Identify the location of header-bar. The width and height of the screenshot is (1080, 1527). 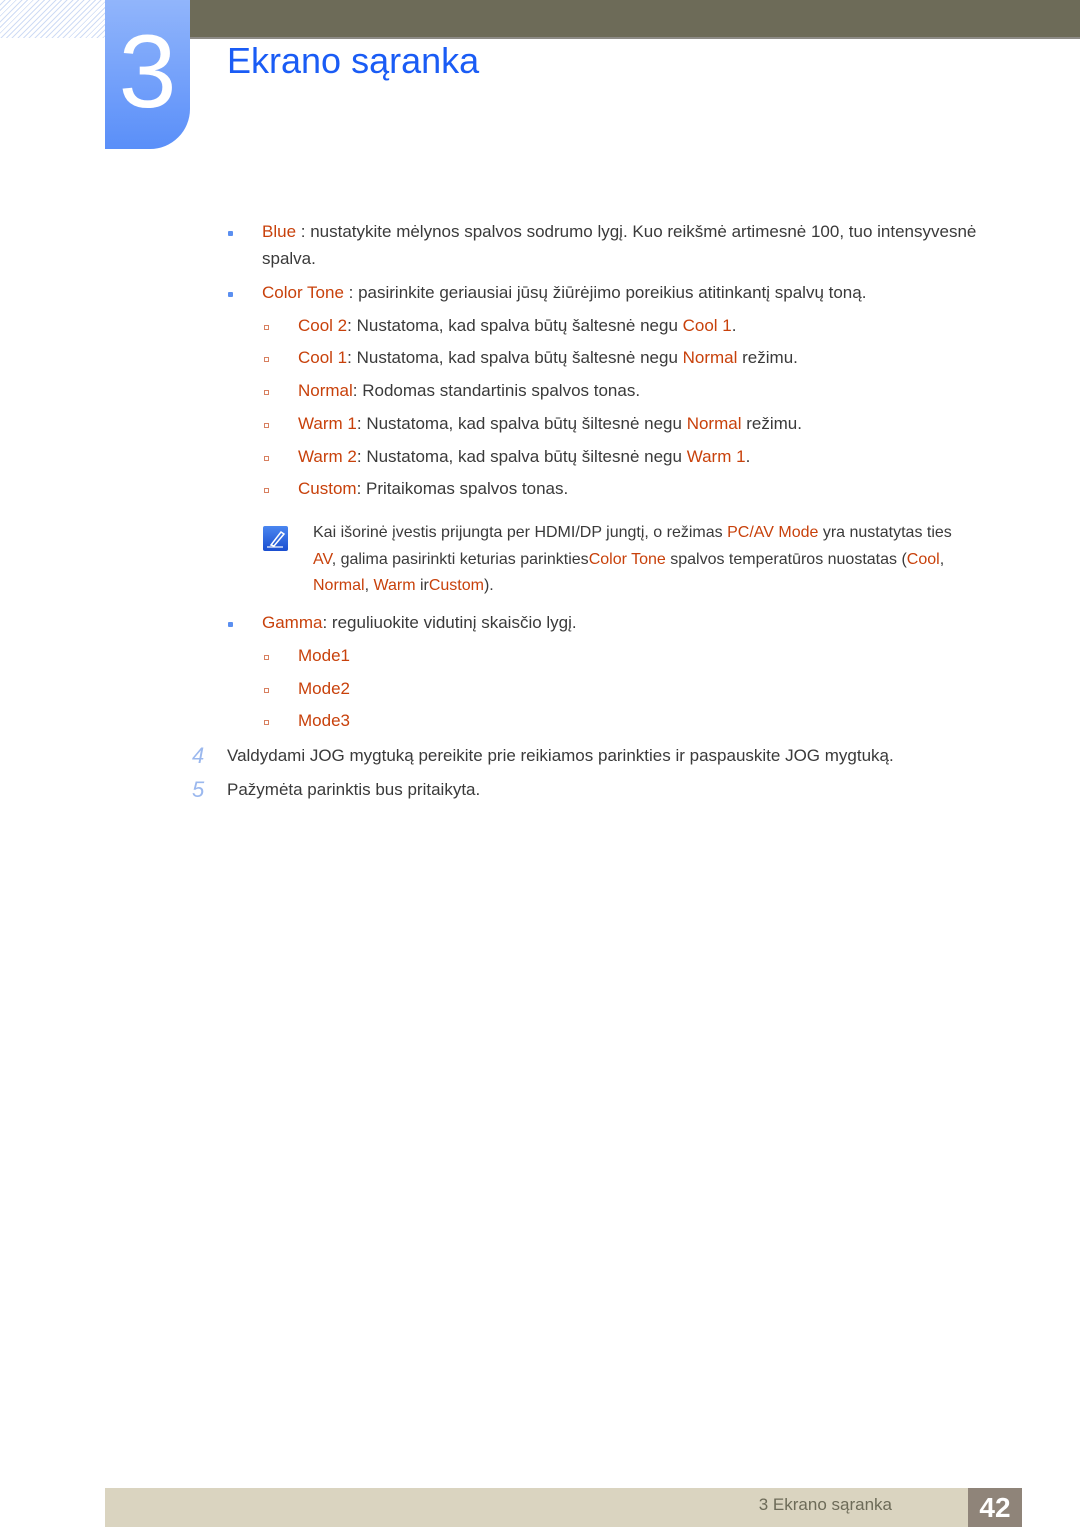
(635, 19).